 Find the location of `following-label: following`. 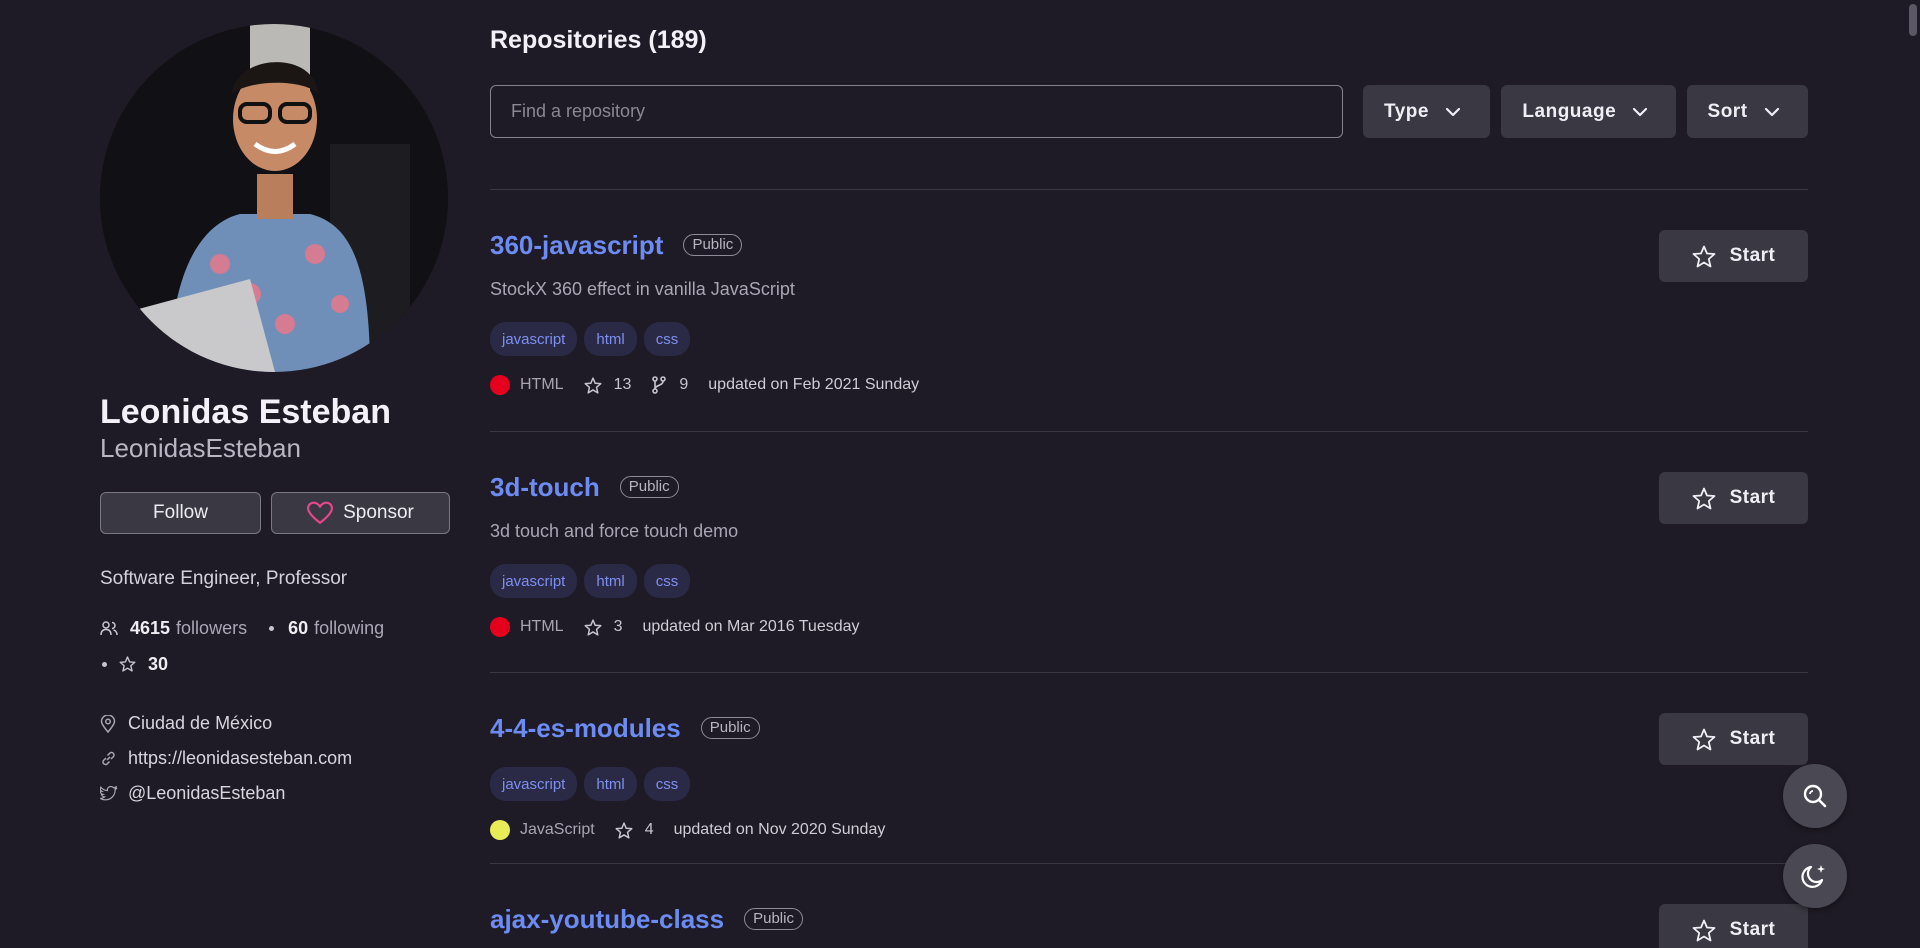

following-label: following is located at coordinates (349, 628).